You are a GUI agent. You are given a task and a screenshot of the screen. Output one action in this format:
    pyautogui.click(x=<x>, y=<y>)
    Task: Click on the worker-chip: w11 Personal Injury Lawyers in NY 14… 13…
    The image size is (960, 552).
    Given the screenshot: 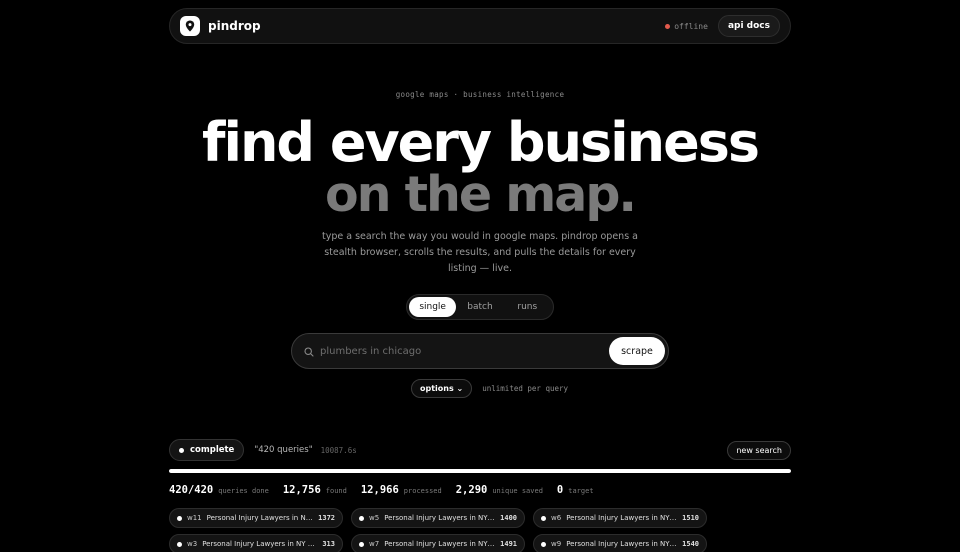 What is the action you would take?
    pyautogui.click(x=256, y=518)
    